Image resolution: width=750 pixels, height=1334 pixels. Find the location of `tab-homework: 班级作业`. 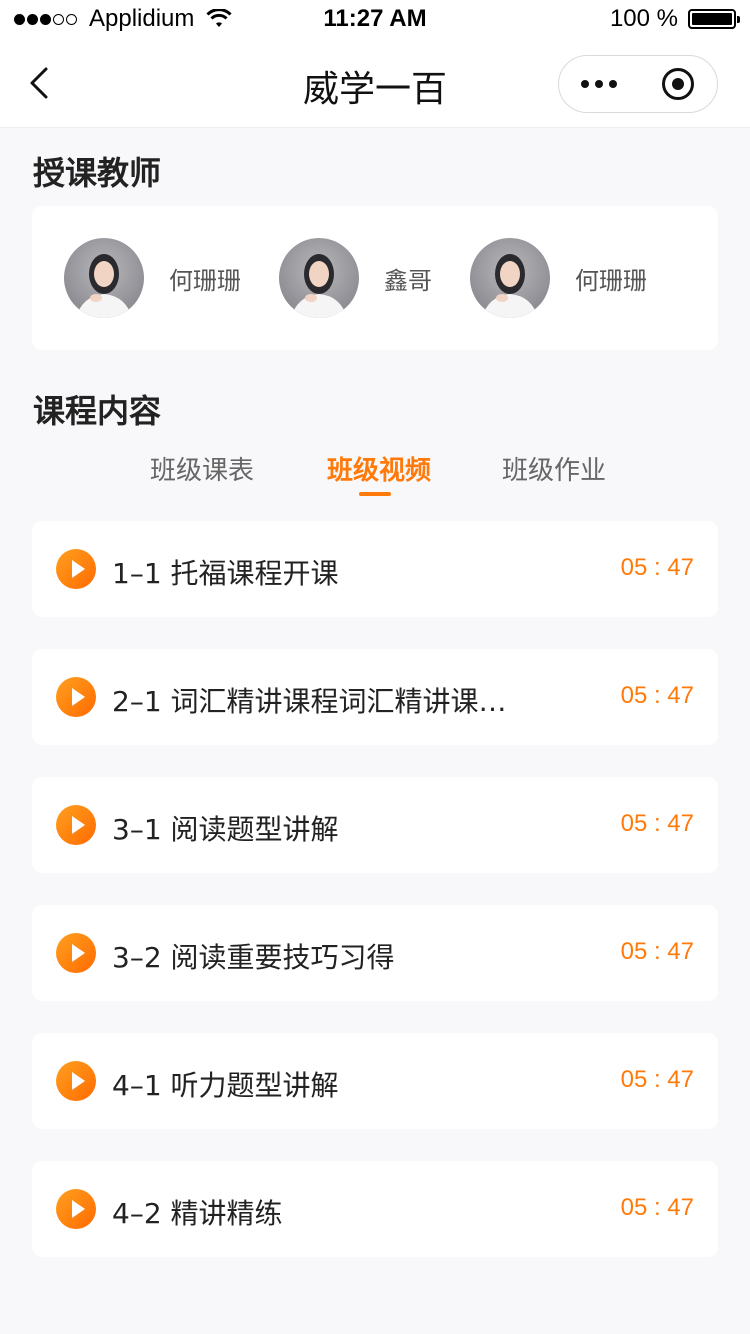

tab-homework: 班级作业 is located at coordinates (554, 468).